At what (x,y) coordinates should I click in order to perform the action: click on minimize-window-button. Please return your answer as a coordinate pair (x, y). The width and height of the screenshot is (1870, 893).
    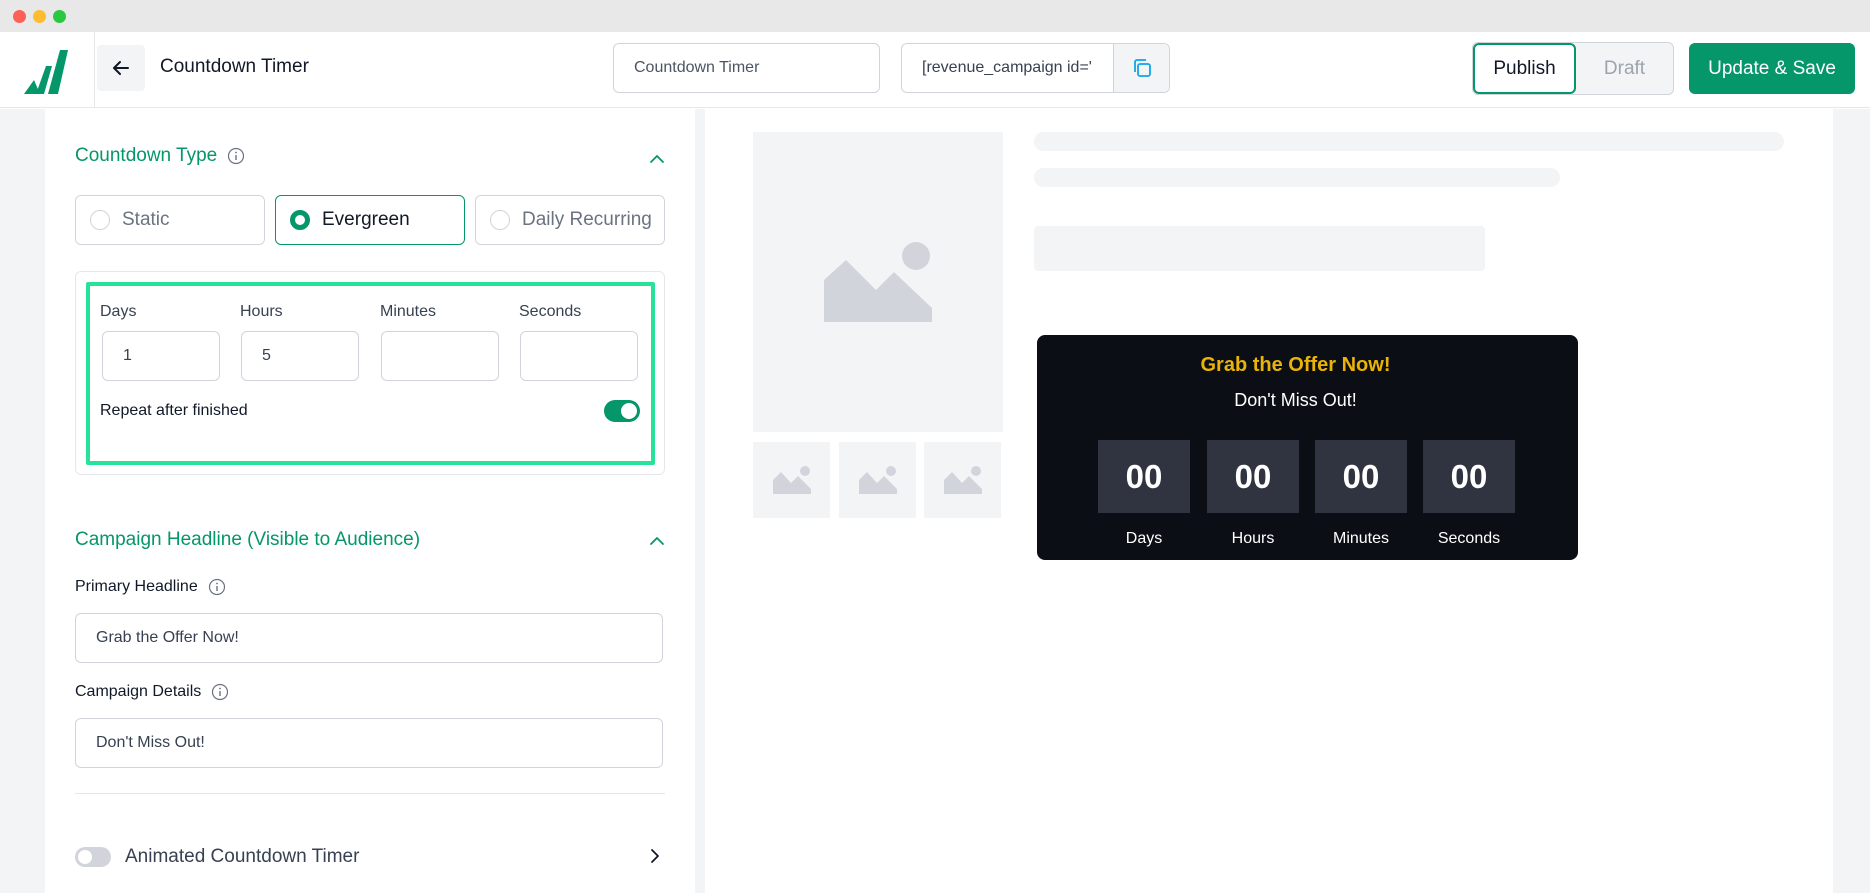
    Looking at the image, I should click on (39, 16).